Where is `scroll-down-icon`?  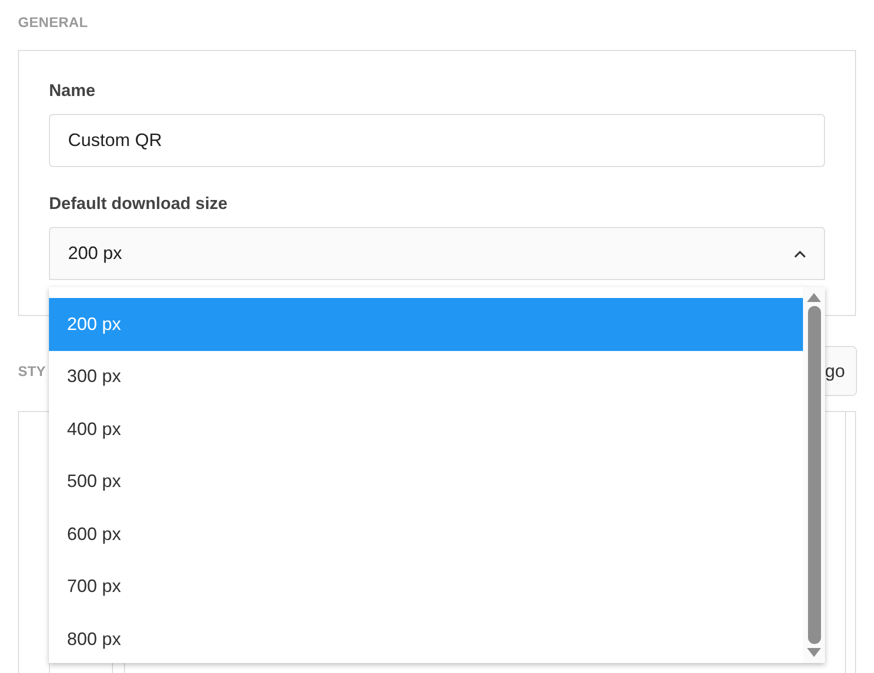
scroll-down-icon is located at coordinates (814, 652).